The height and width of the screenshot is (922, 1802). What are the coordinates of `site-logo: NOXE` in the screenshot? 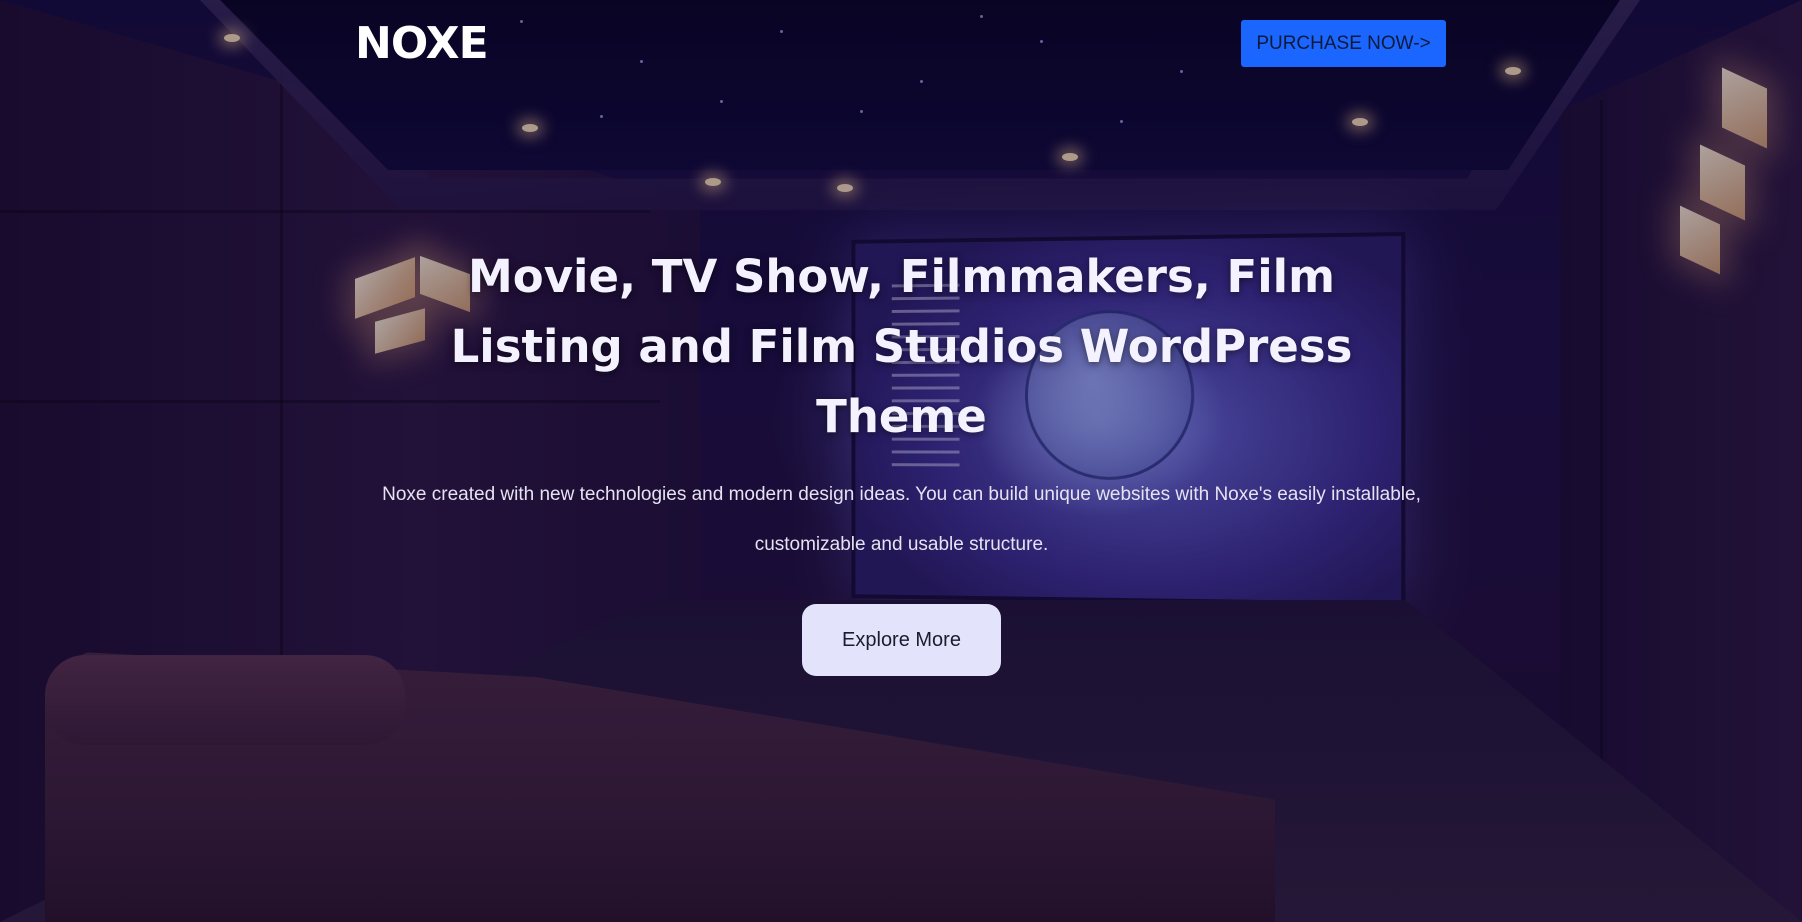 It's located at (422, 43).